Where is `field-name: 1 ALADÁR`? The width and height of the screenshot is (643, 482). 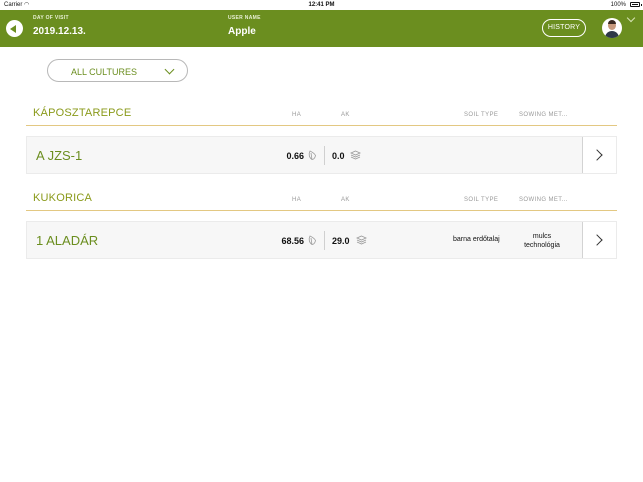 field-name: 1 ALADÁR is located at coordinates (67, 240).